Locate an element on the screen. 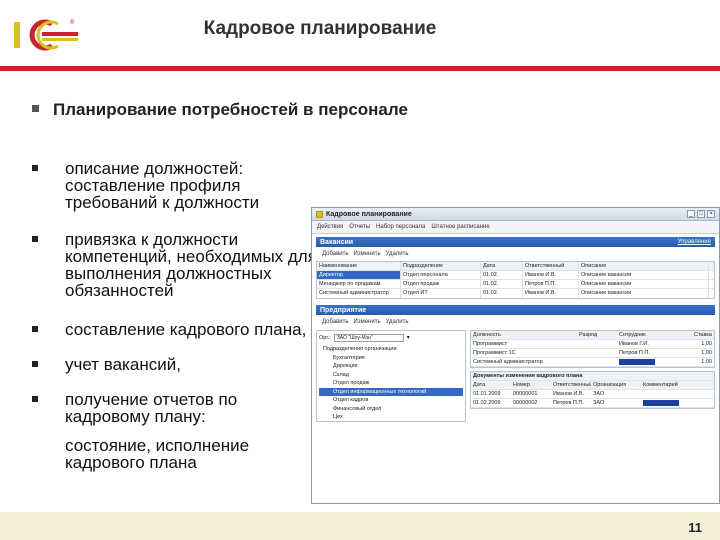 Image resolution: width=720 pixels, height=540 pixels. column-header: Ставка is located at coordinates (699, 335).